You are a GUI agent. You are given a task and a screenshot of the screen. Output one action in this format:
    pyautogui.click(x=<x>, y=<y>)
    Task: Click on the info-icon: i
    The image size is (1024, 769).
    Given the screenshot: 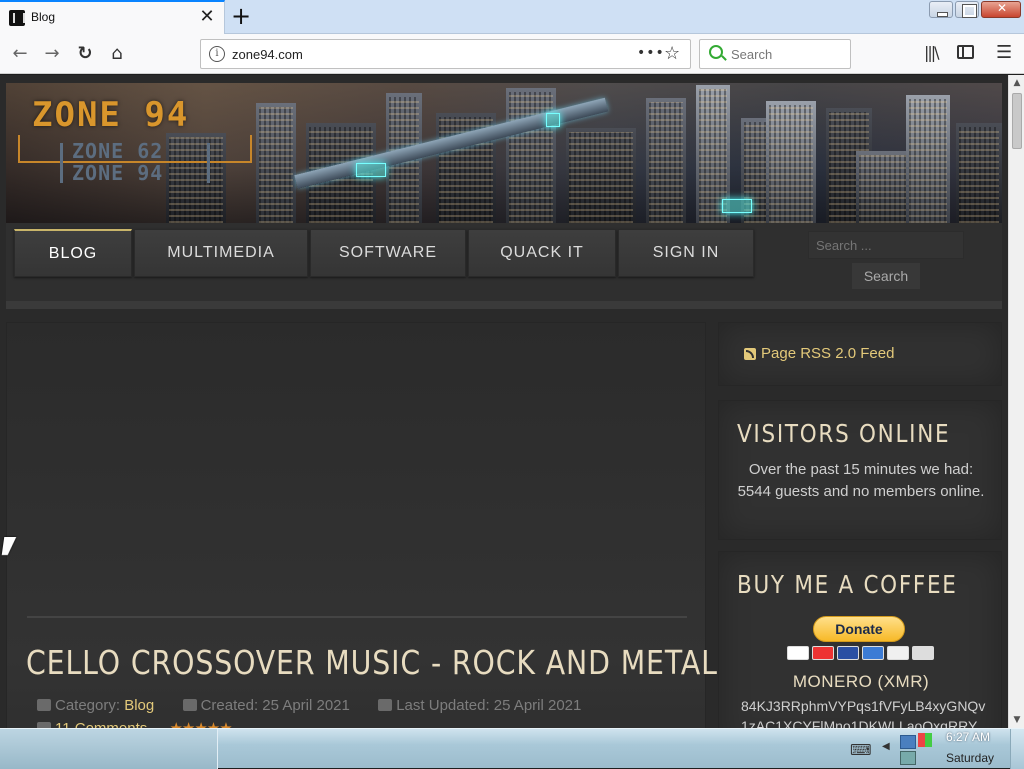 What is the action you would take?
    pyautogui.click(x=217, y=54)
    